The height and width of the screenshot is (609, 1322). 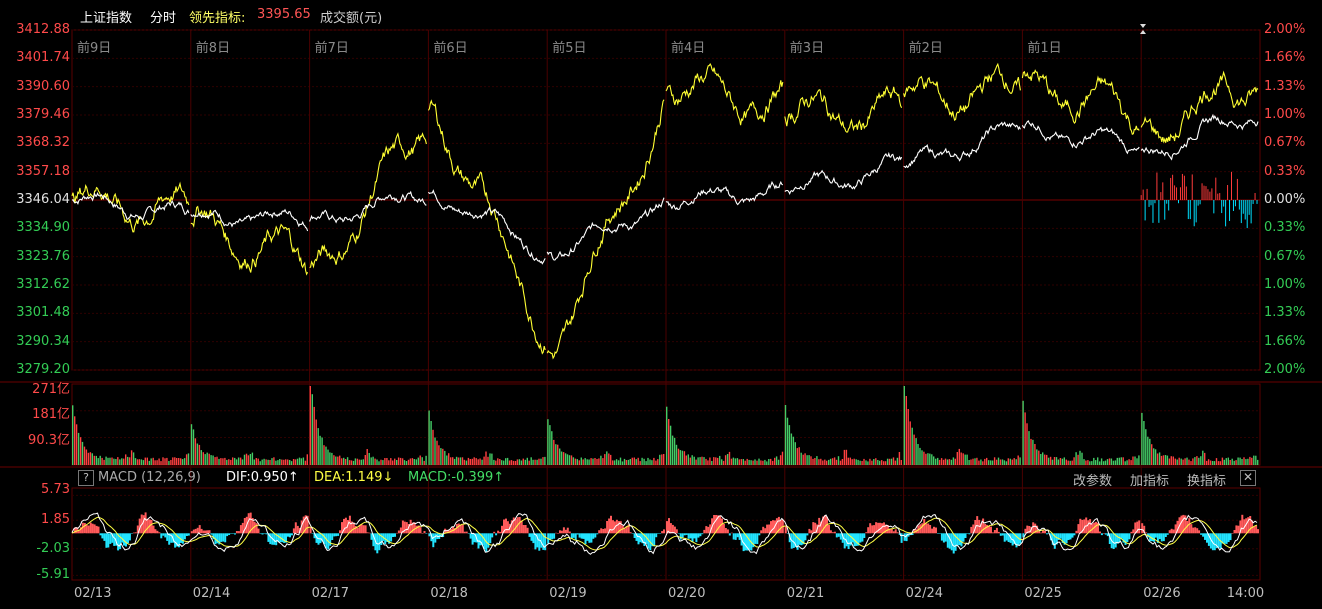 I want to click on modify-params-button: 改参数, so click(x=1092, y=479).